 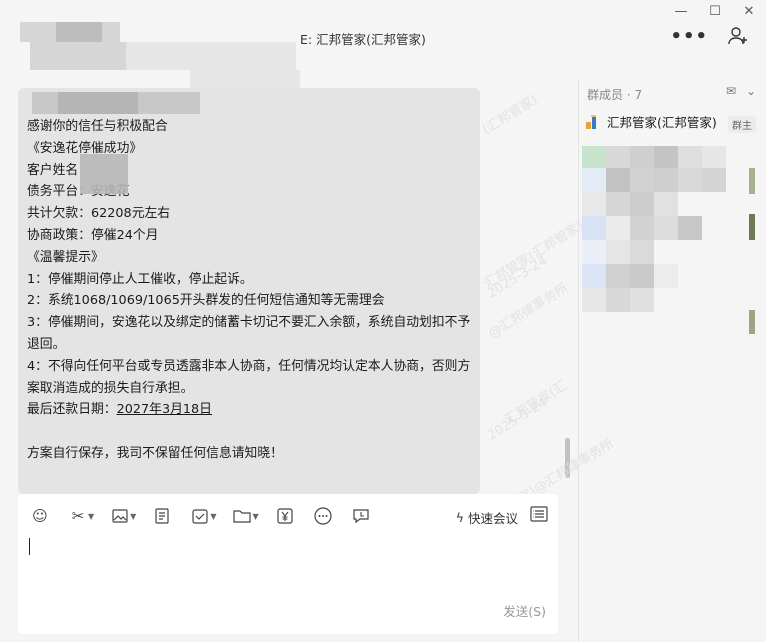 What do you see at coordinates (162, 516) in the screenshot?
I see `document-icon` at bounding box center [162, 516].